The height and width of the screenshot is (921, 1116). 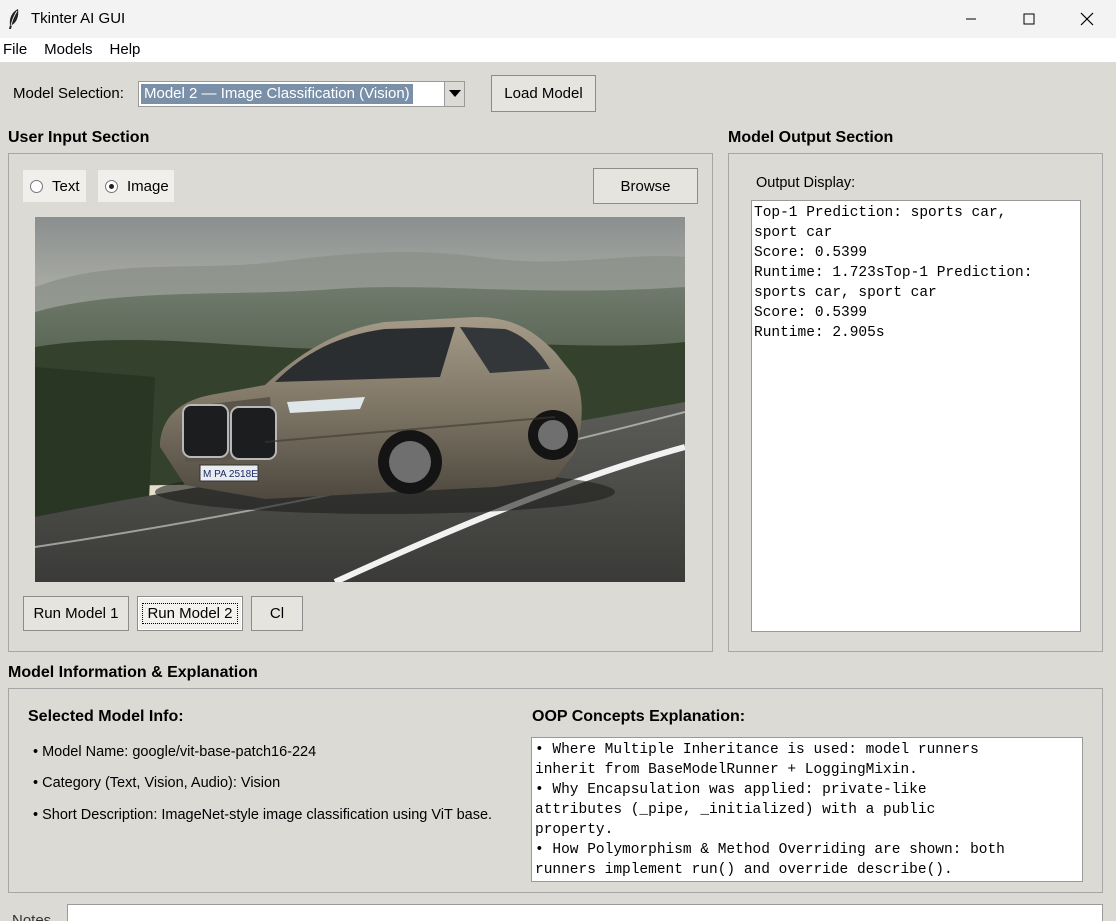 What do you see at coordinates (36, 186) in the screenshot?
I see `radio-text-indicator` at bounding box center [36, 186].